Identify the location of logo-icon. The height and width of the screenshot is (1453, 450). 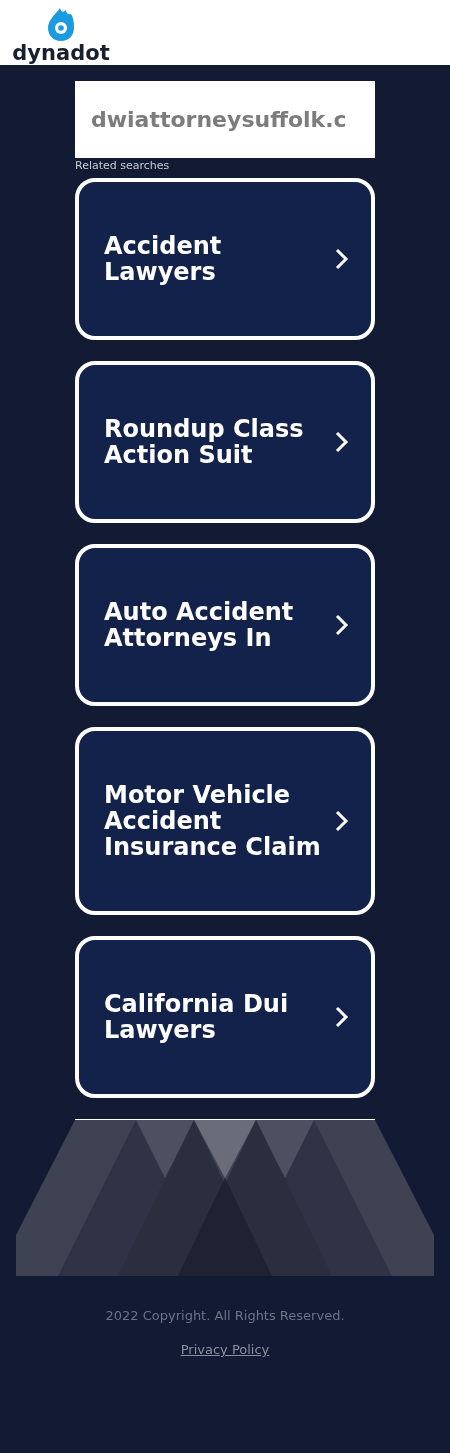
(61, 24).